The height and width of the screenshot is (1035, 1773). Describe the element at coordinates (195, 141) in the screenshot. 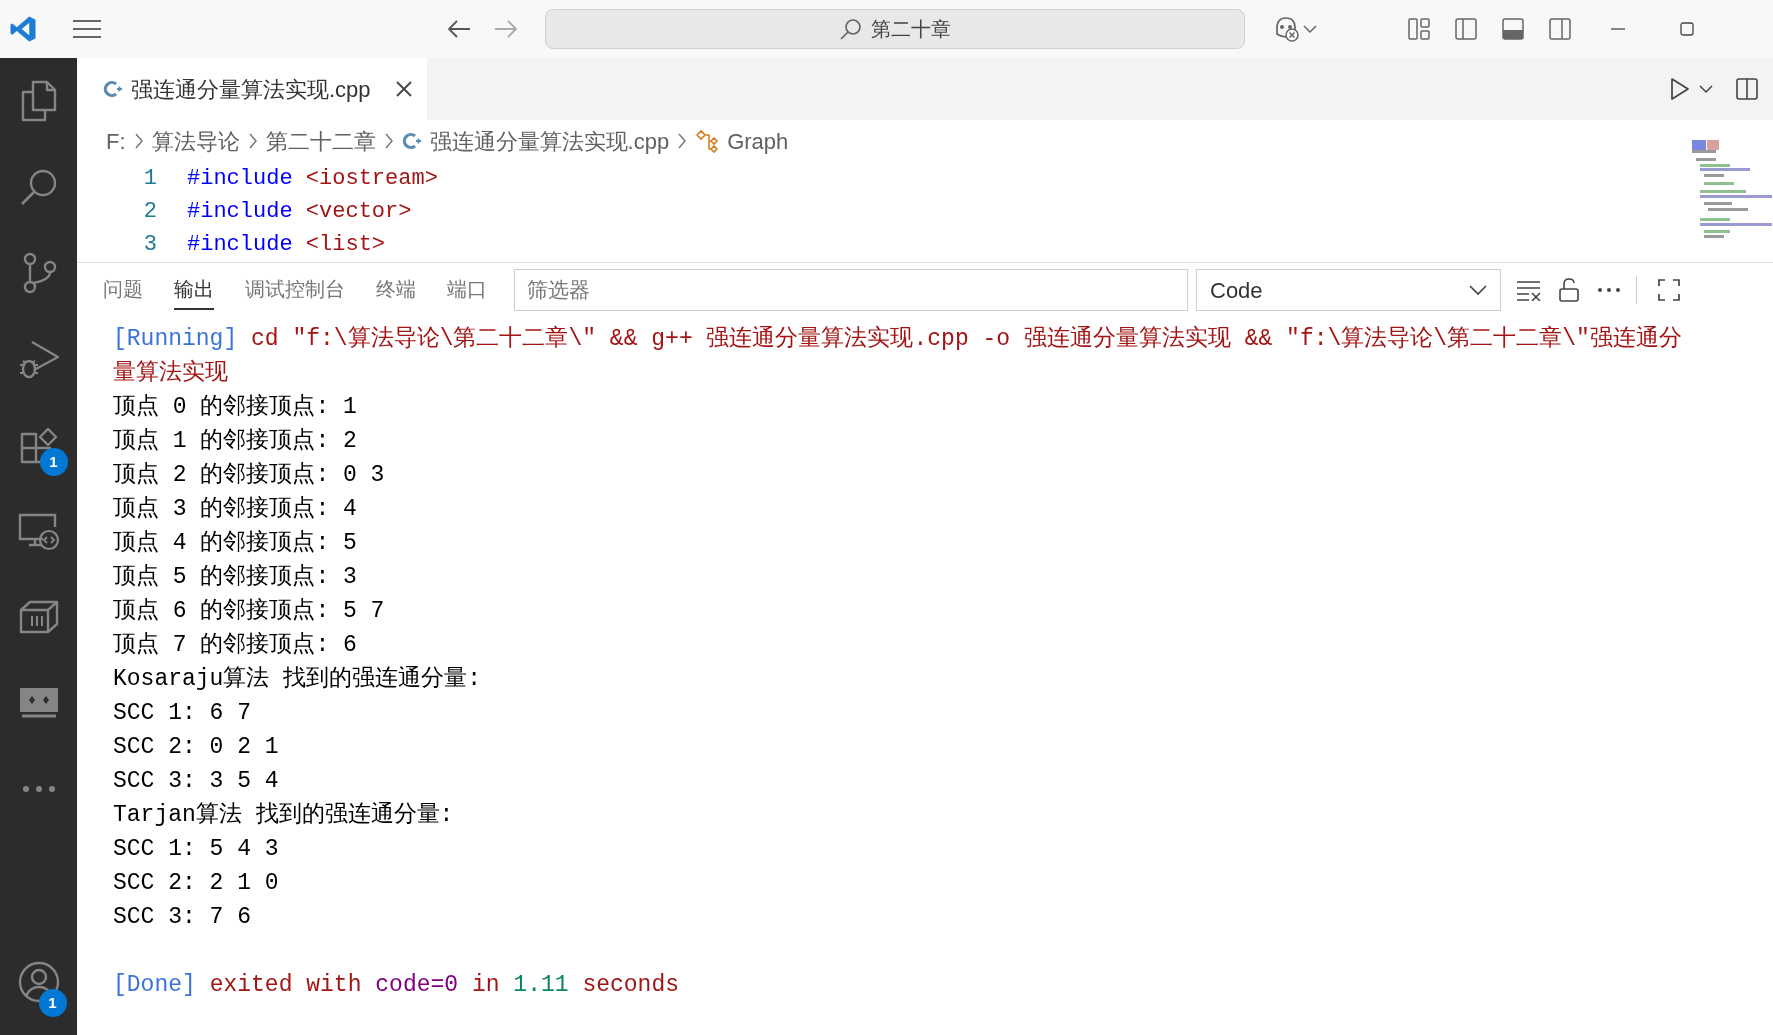

I see `breadcrumb-item: 算法导论` at that location.